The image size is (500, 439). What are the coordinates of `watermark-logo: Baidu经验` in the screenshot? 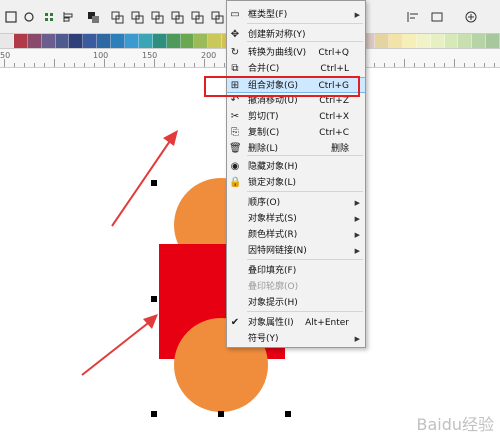 It's located at (455, 424).